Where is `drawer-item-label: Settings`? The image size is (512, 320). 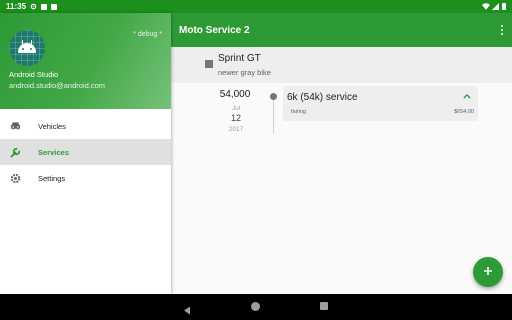
drawer-item-label: Settings is located at coordinates (52, 178).